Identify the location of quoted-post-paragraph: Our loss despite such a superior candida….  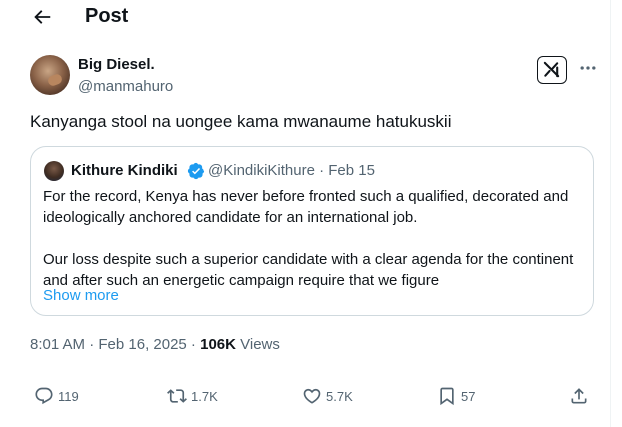
(308, 270).